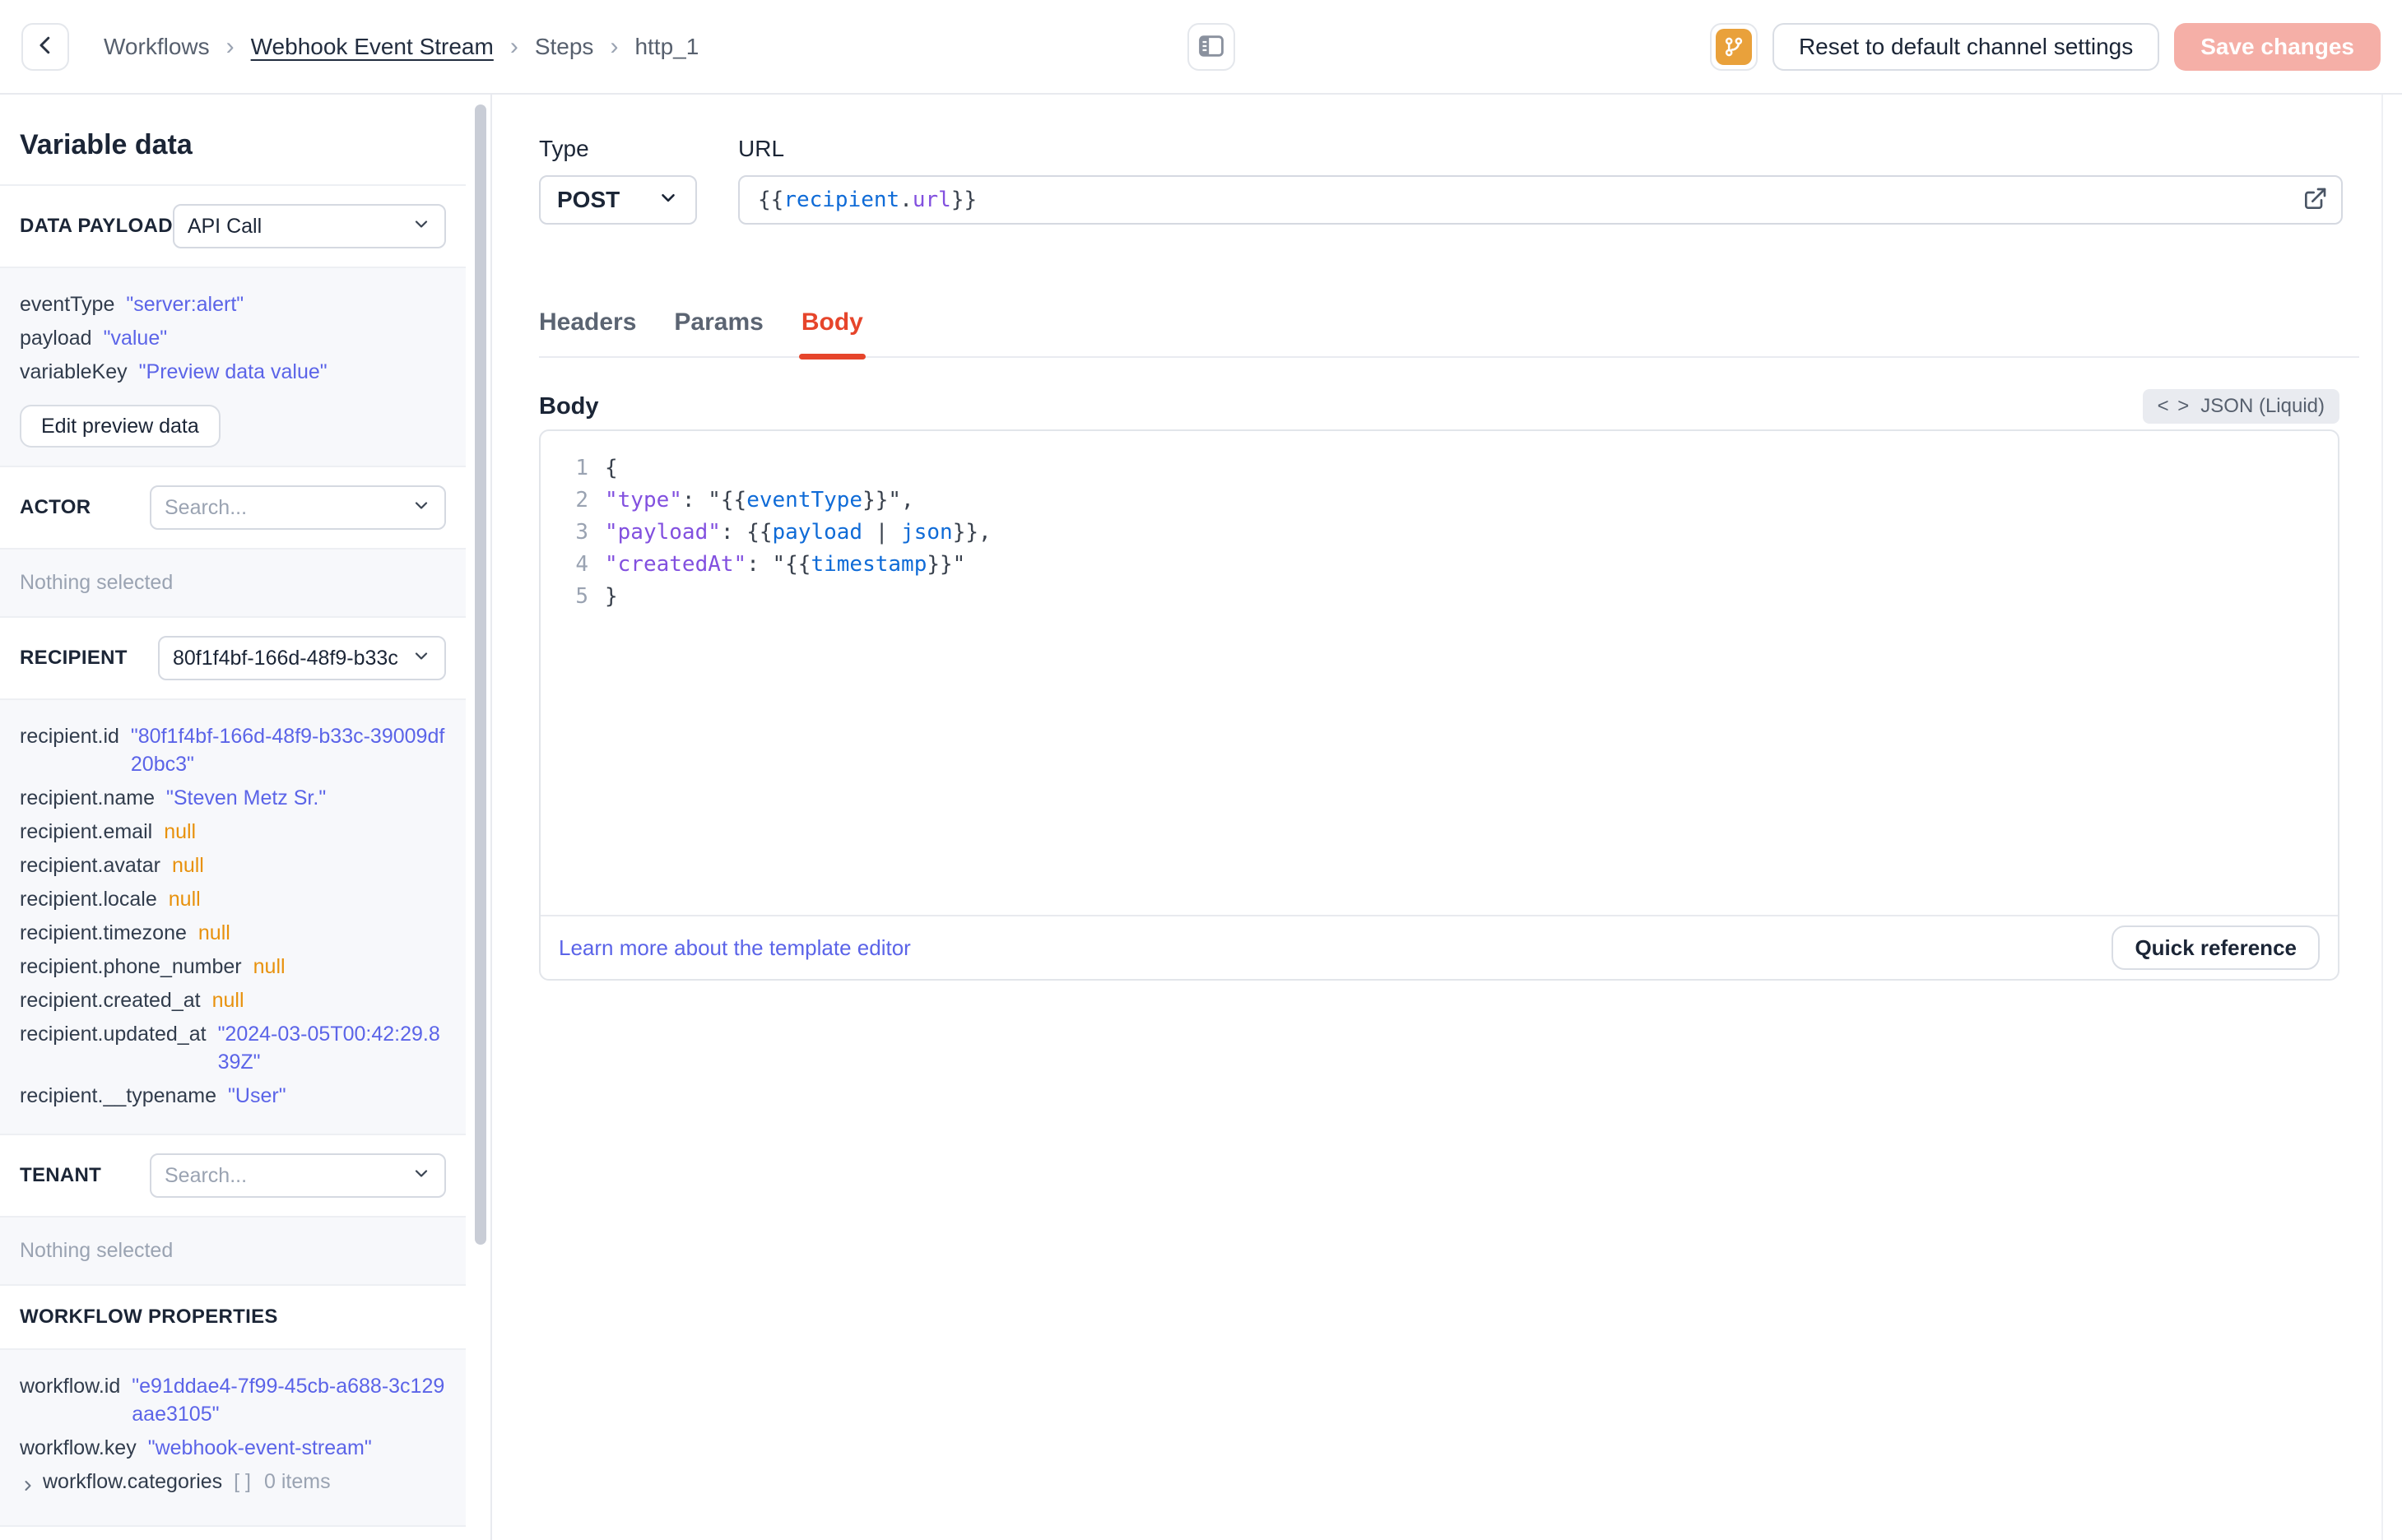  Describe the element at coordinates (618, 200) in the screenshot. I see `http-method-select: POST` at that location.